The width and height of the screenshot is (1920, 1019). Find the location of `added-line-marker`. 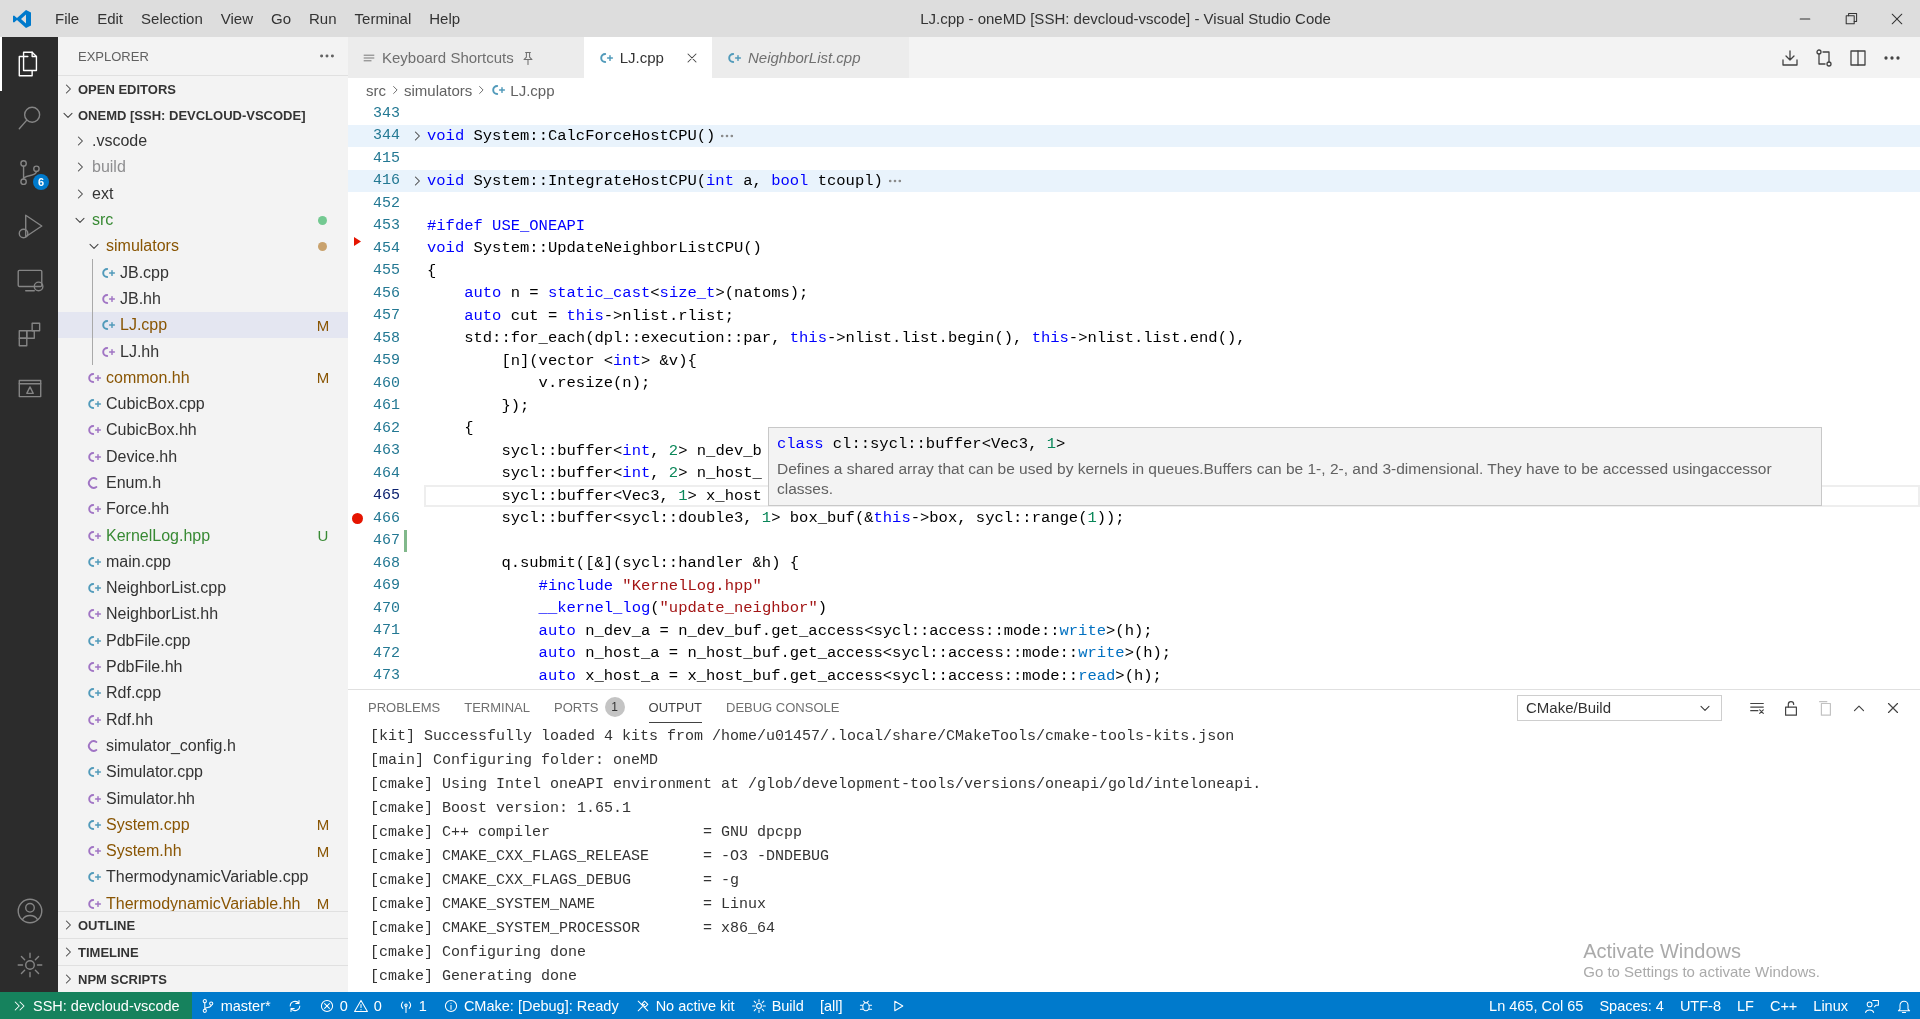

added-line-marker is located at coordinates (405, 540).